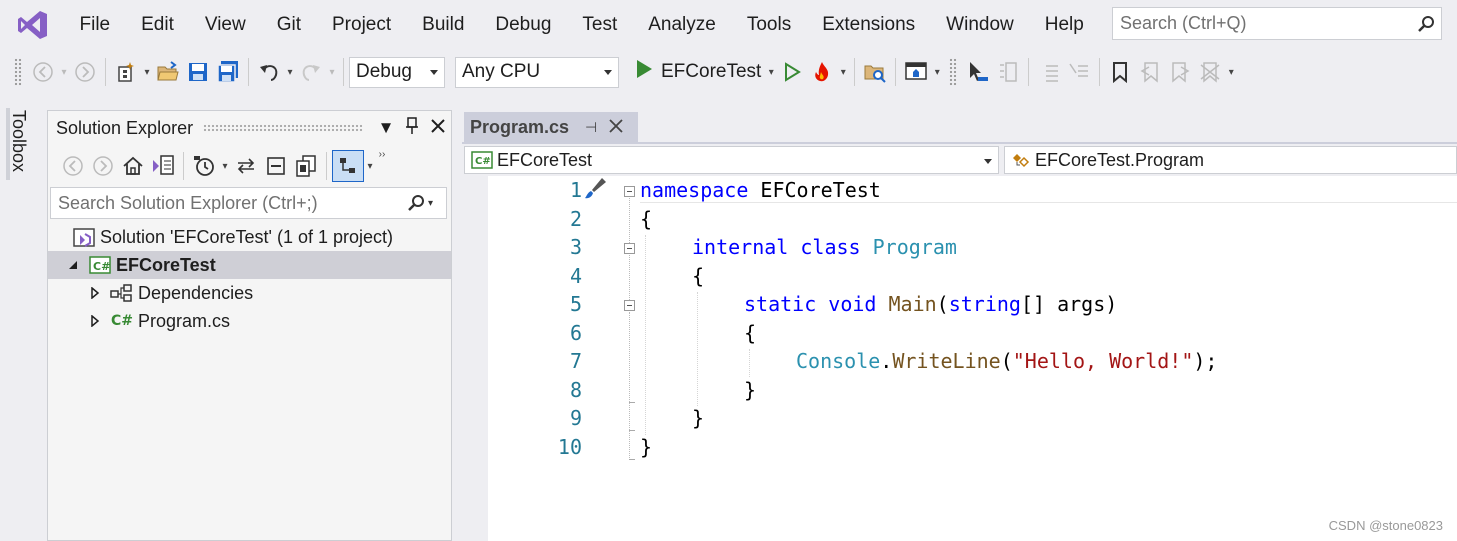  What do you see at coordinates (73, 265) in the screenshot?
I see `expanded-triangle-icon` at bounding box center [73, 265].